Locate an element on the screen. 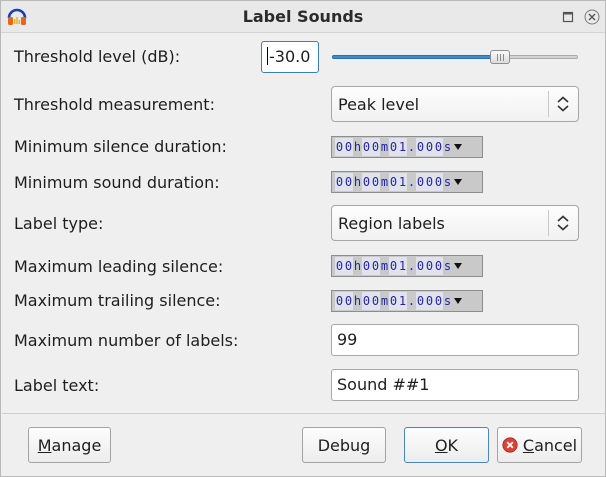 This screenshot has height=477, width=606. max-labels-label: Maximum number of labels: is located at coordinates (126, 340).